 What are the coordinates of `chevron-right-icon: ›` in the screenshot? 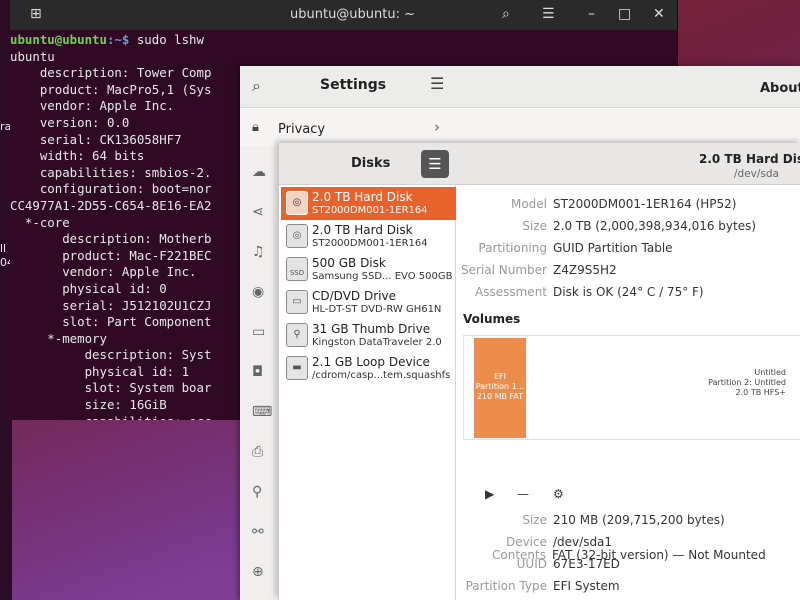 It's located at (437, 127).